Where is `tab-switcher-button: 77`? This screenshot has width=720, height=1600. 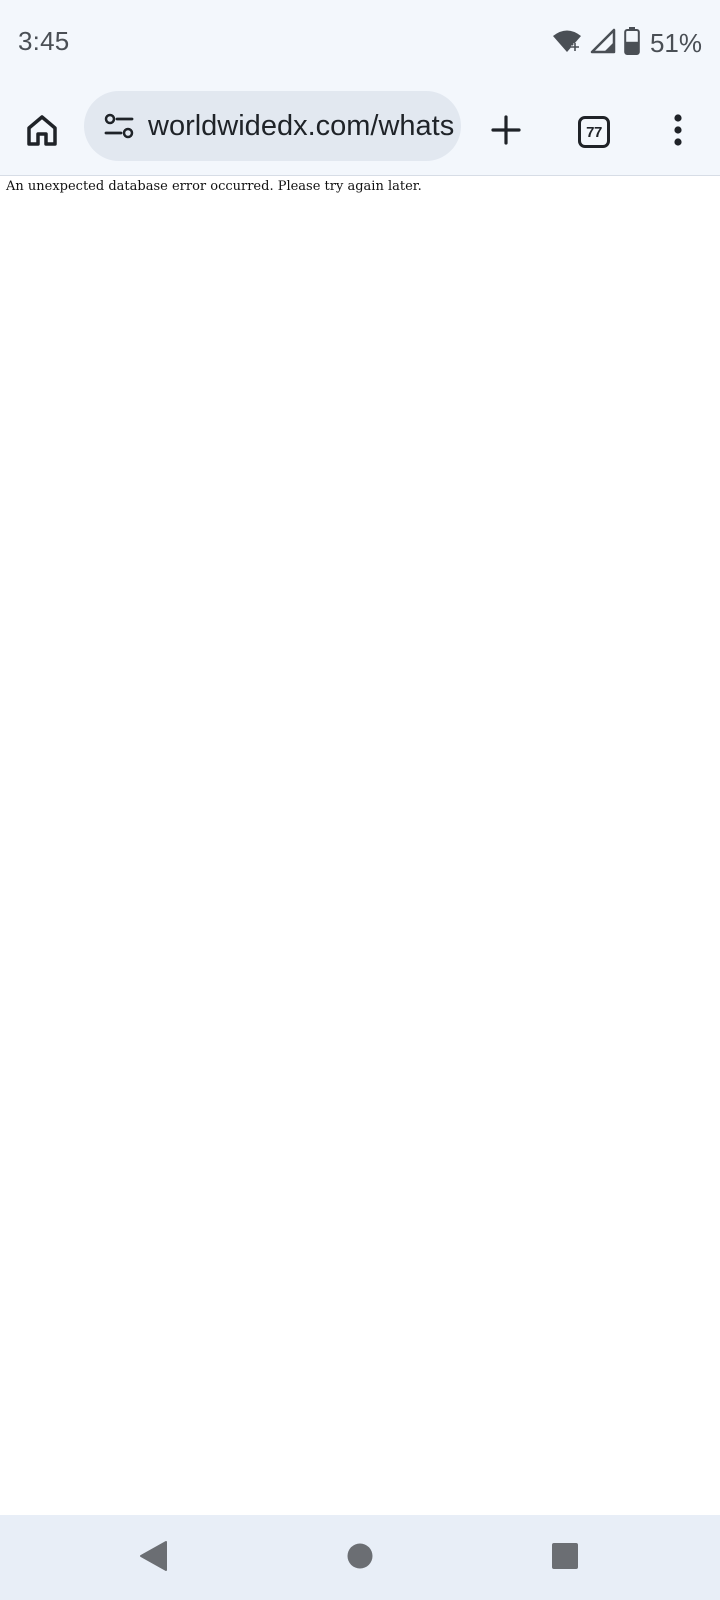
tab-switcher-button: 77 is located at coordinates (594, 132).